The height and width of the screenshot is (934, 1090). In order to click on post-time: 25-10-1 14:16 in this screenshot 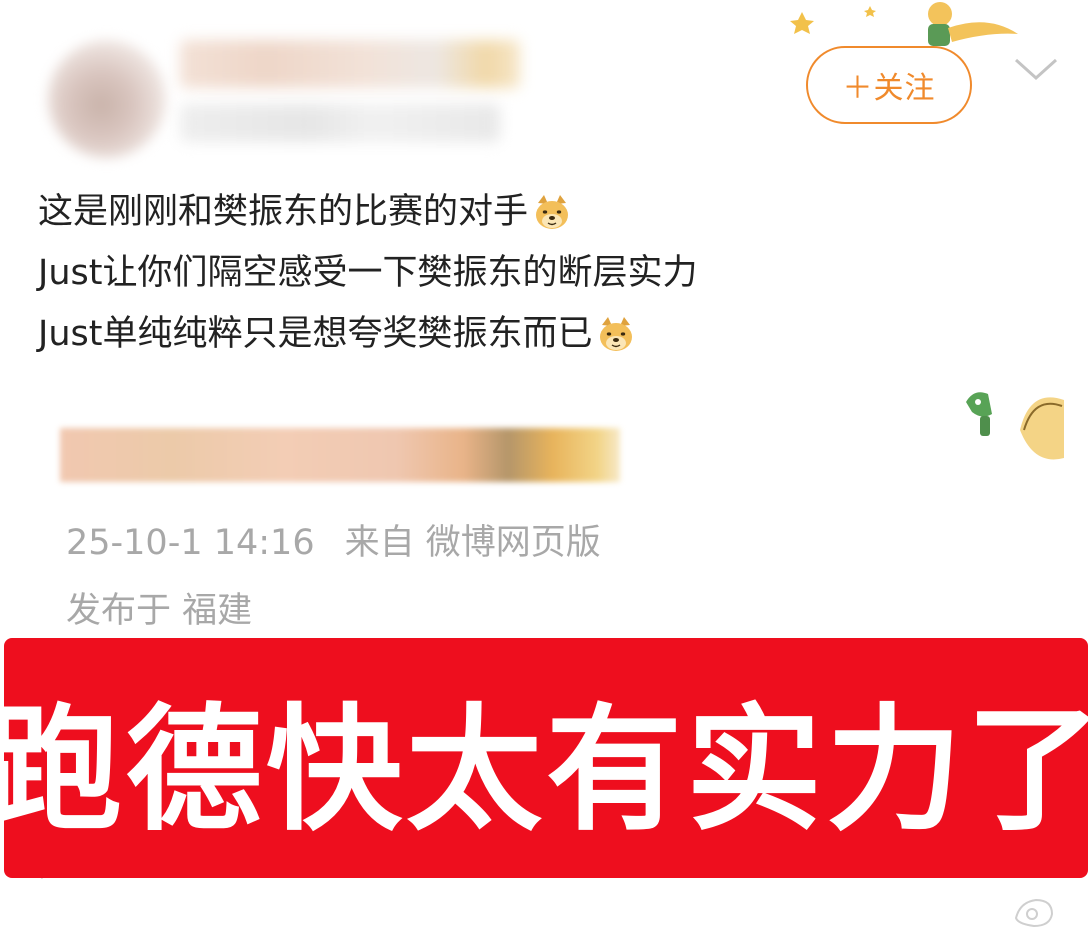, I will do `click(190, 543)`.